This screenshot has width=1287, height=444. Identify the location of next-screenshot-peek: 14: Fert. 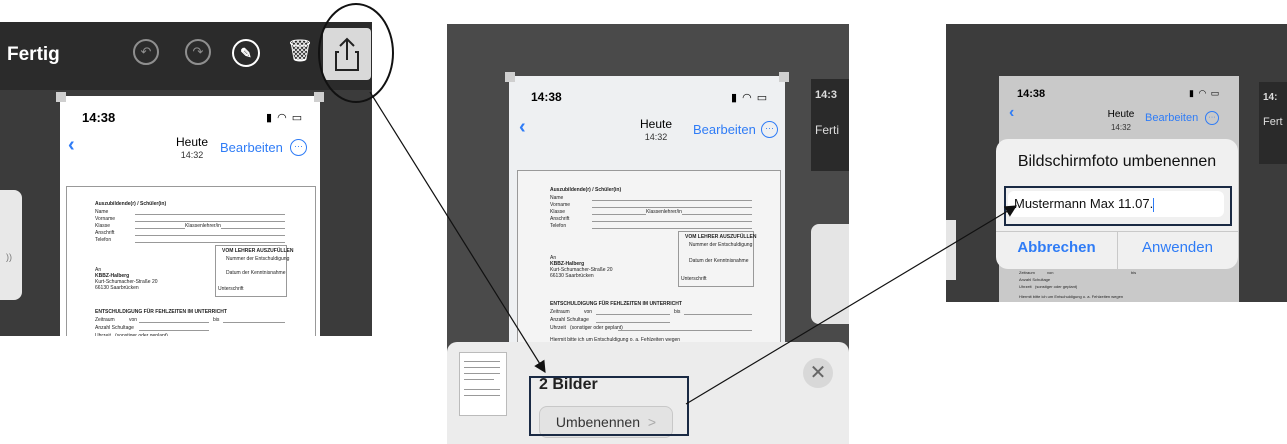
(1273, 123).